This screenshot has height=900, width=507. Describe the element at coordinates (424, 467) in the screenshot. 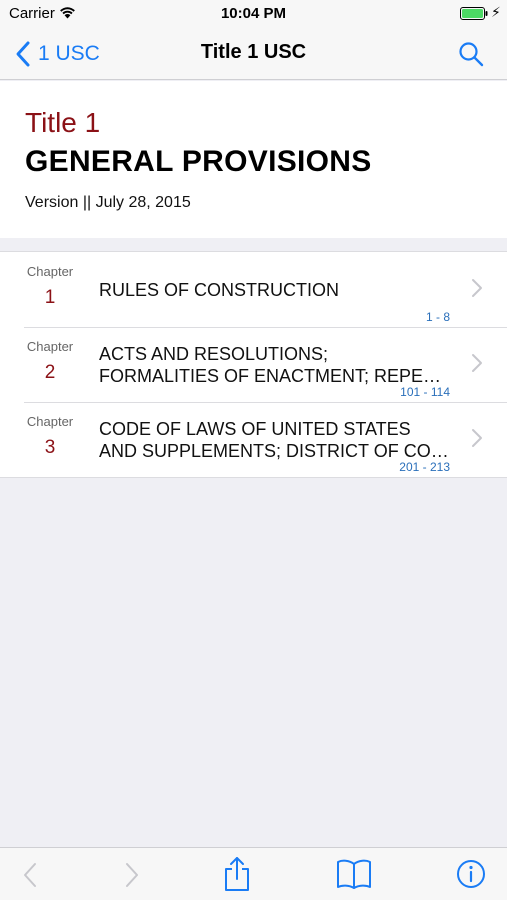

I see `section-range: 201 - 213` at that location.